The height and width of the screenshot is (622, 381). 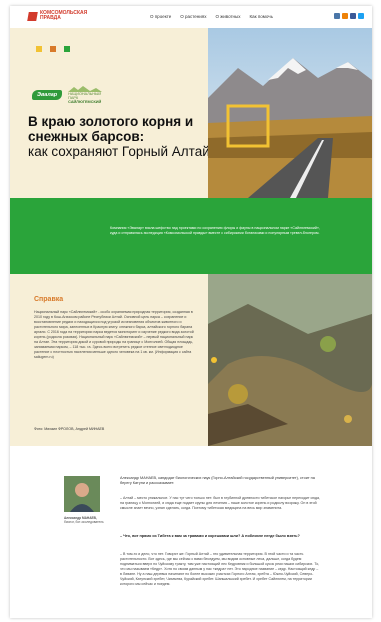 What do you see at coordinates (63, 16) in the screenshot?
I see `logo-text: КОМСОМОЛЬСКАЯ ПРАВДА` at bounding box center [63, 16].